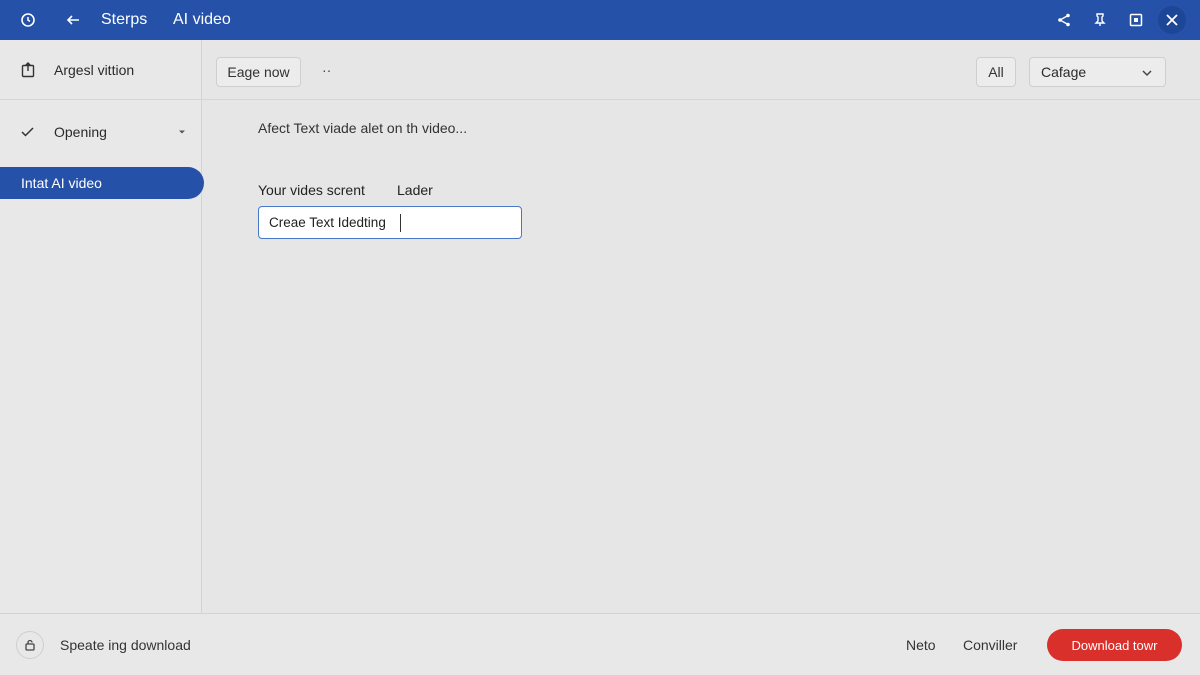  Describe the element at coordinates (1097, 72) in the screenshot. I see `category-select: Cafage` at that location.